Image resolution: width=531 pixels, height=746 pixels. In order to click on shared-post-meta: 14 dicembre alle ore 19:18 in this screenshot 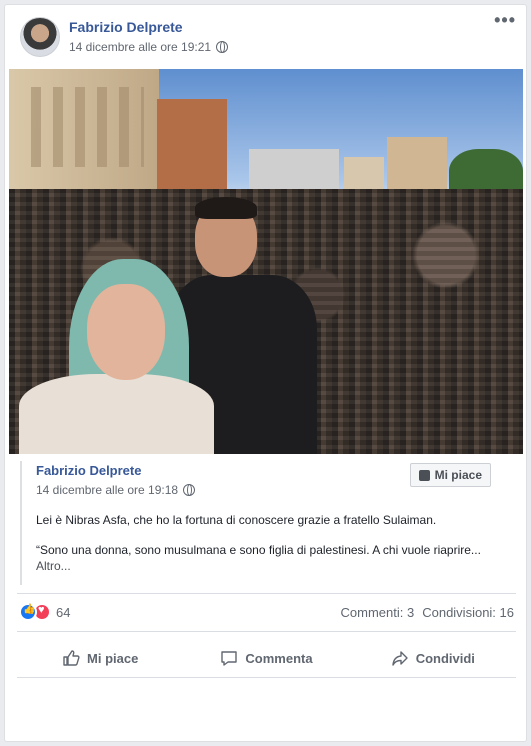, I will do `click(116, 490)`.